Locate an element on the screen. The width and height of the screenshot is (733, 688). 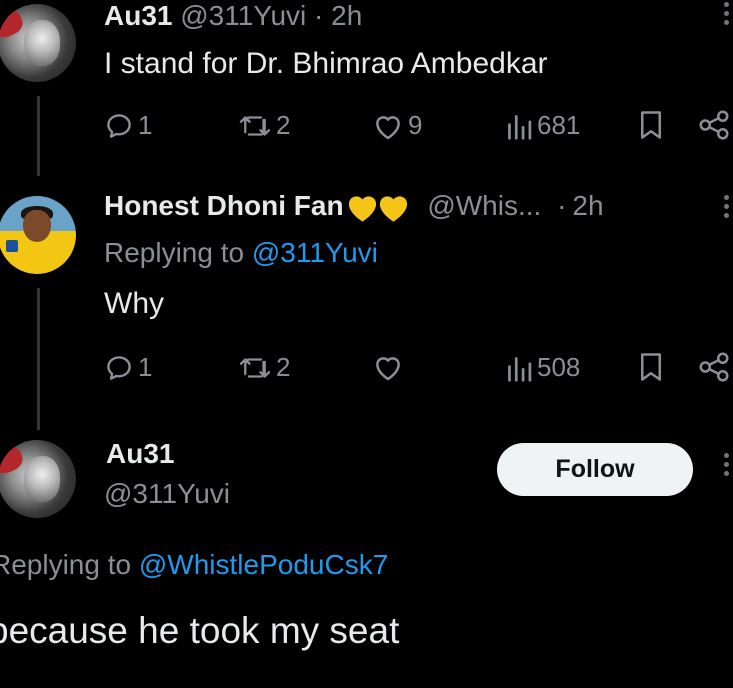
replying-to-handle: @WhistlePoduCsk7 is located at coordinates (263, 564).